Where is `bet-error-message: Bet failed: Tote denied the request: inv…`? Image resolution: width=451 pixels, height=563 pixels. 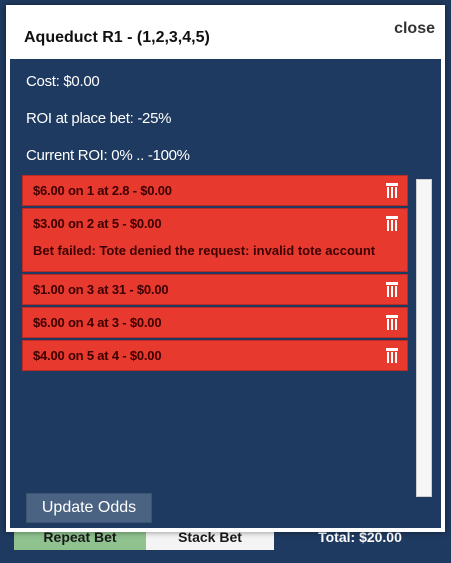
bet-error-message: Bet failed: Tote denied the request: inv… is located at coordinates (204, 250).